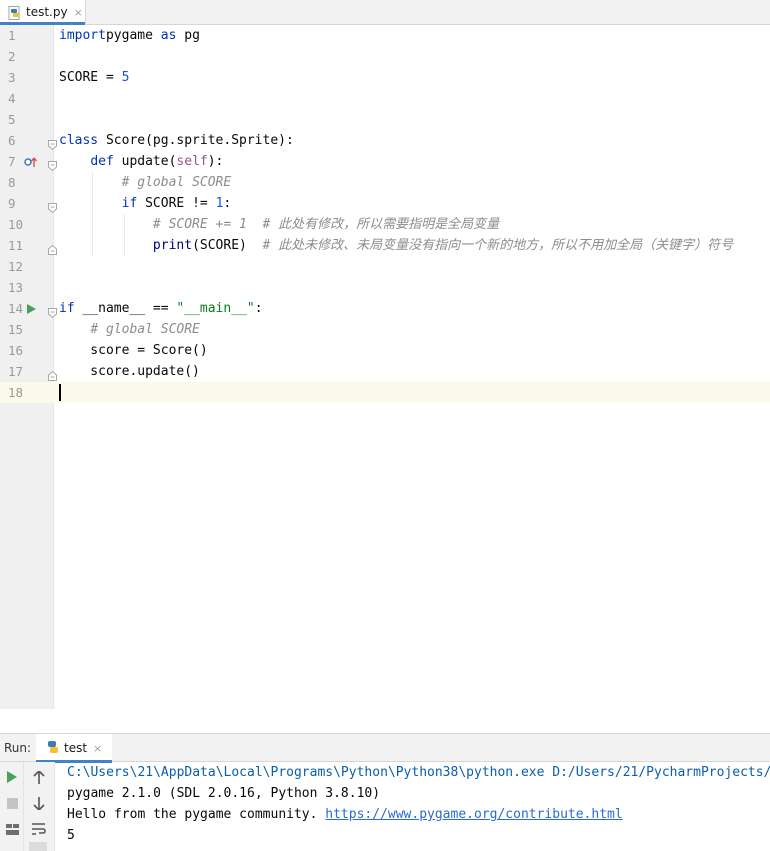 This screenshot has height=851, width=770. What do you see at coordinates (12, 203) in the screenshot?
I see `line-number: 9` at bounding box center [12, 203].